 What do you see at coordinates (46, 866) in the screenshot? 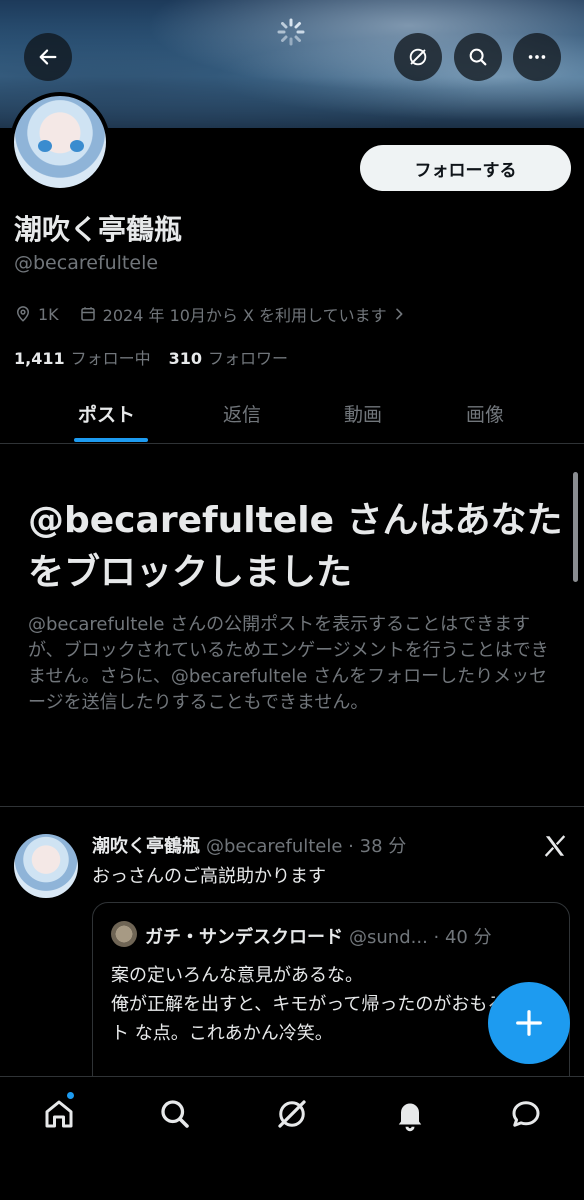
I see `post-avatar` at bounding box center [46, 866].